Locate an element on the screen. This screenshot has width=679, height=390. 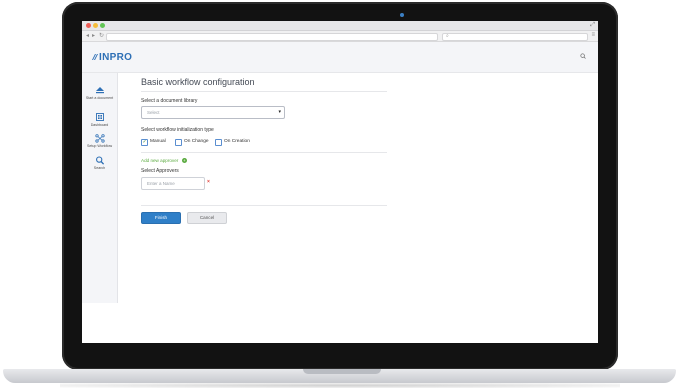
workflow-icon is located at coordinates (99, 138).